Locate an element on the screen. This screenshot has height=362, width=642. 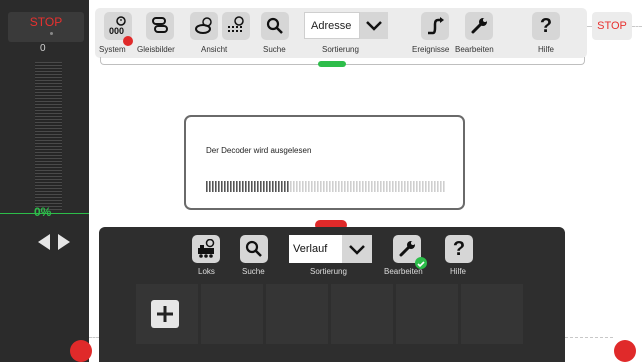
speed-control-panel: STOP 0 0% is located at coordinates (46, 181).